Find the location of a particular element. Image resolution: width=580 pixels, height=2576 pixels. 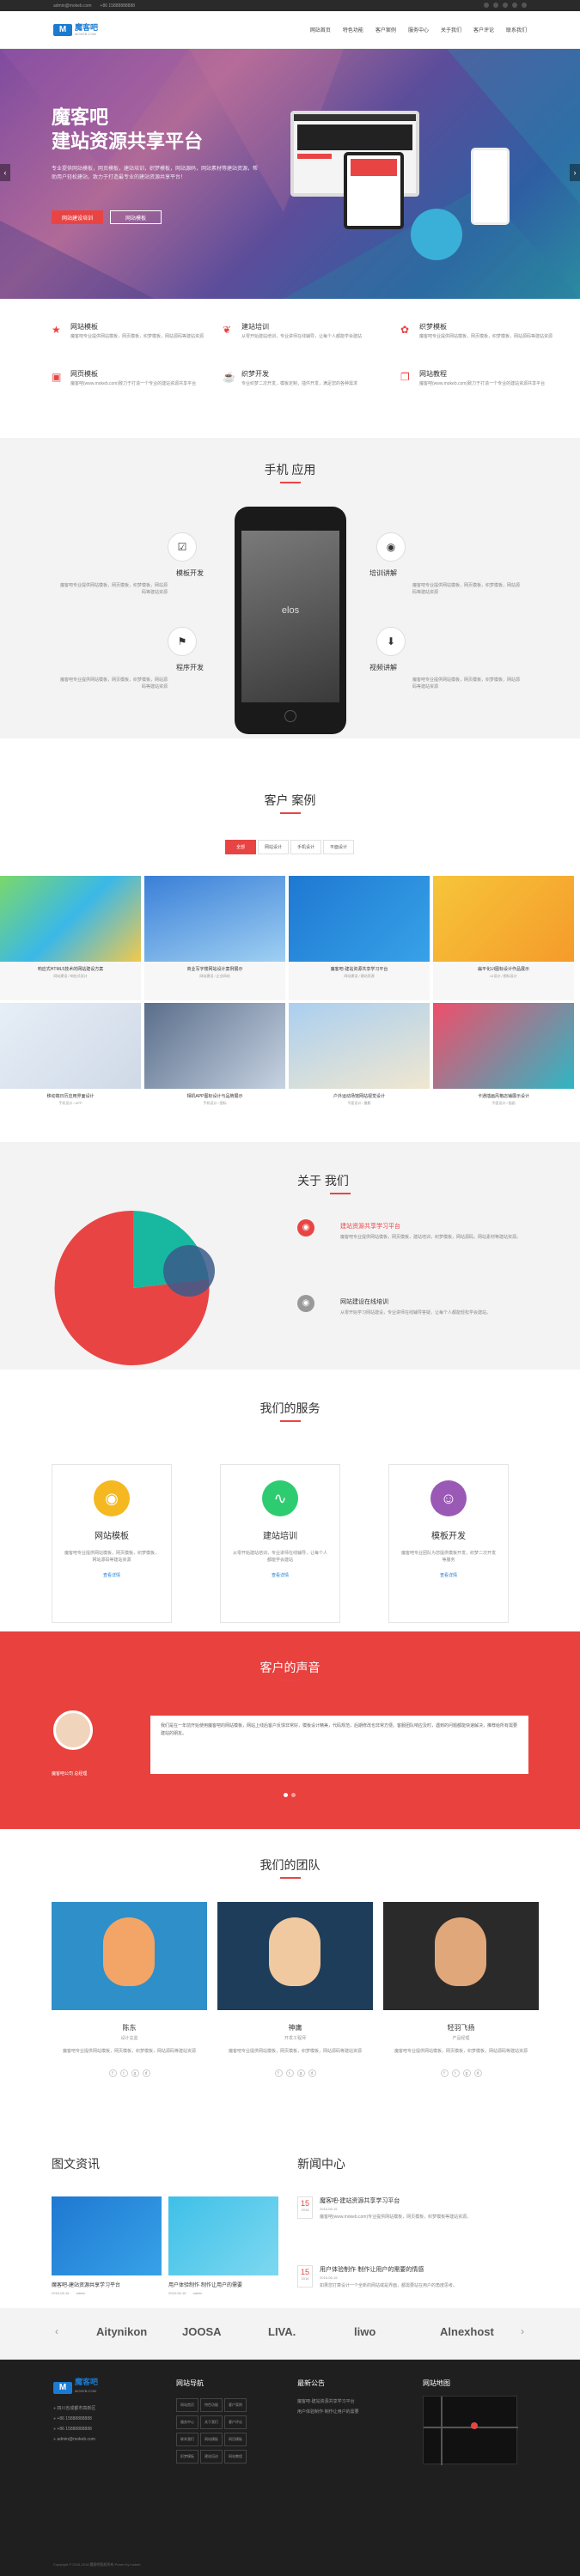

footer-logo: M 魔客吧 MOKEB.COM is located at coordinates (104, 2388).